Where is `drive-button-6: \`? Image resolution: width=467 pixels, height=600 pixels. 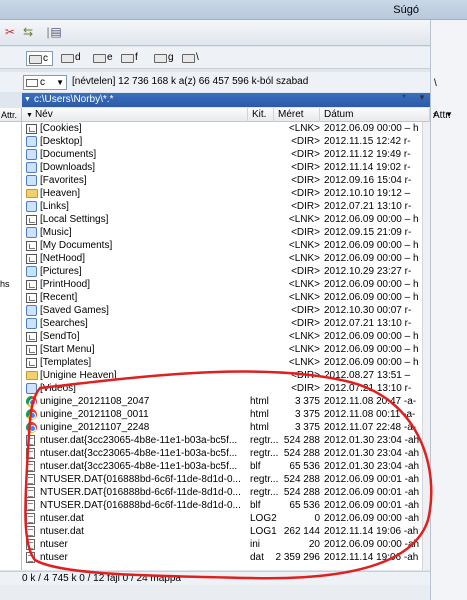
drive-button-6: \ is located at coordinates (189, 58).